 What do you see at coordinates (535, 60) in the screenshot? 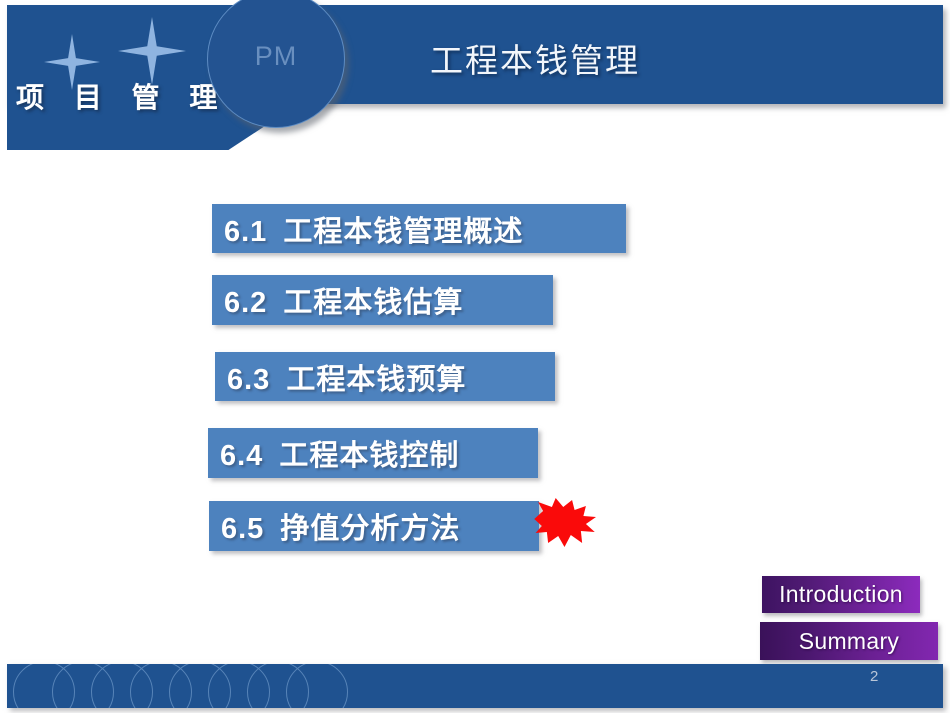
I see `page-title: 工程本钱管理` at bounding box center [535, 60].